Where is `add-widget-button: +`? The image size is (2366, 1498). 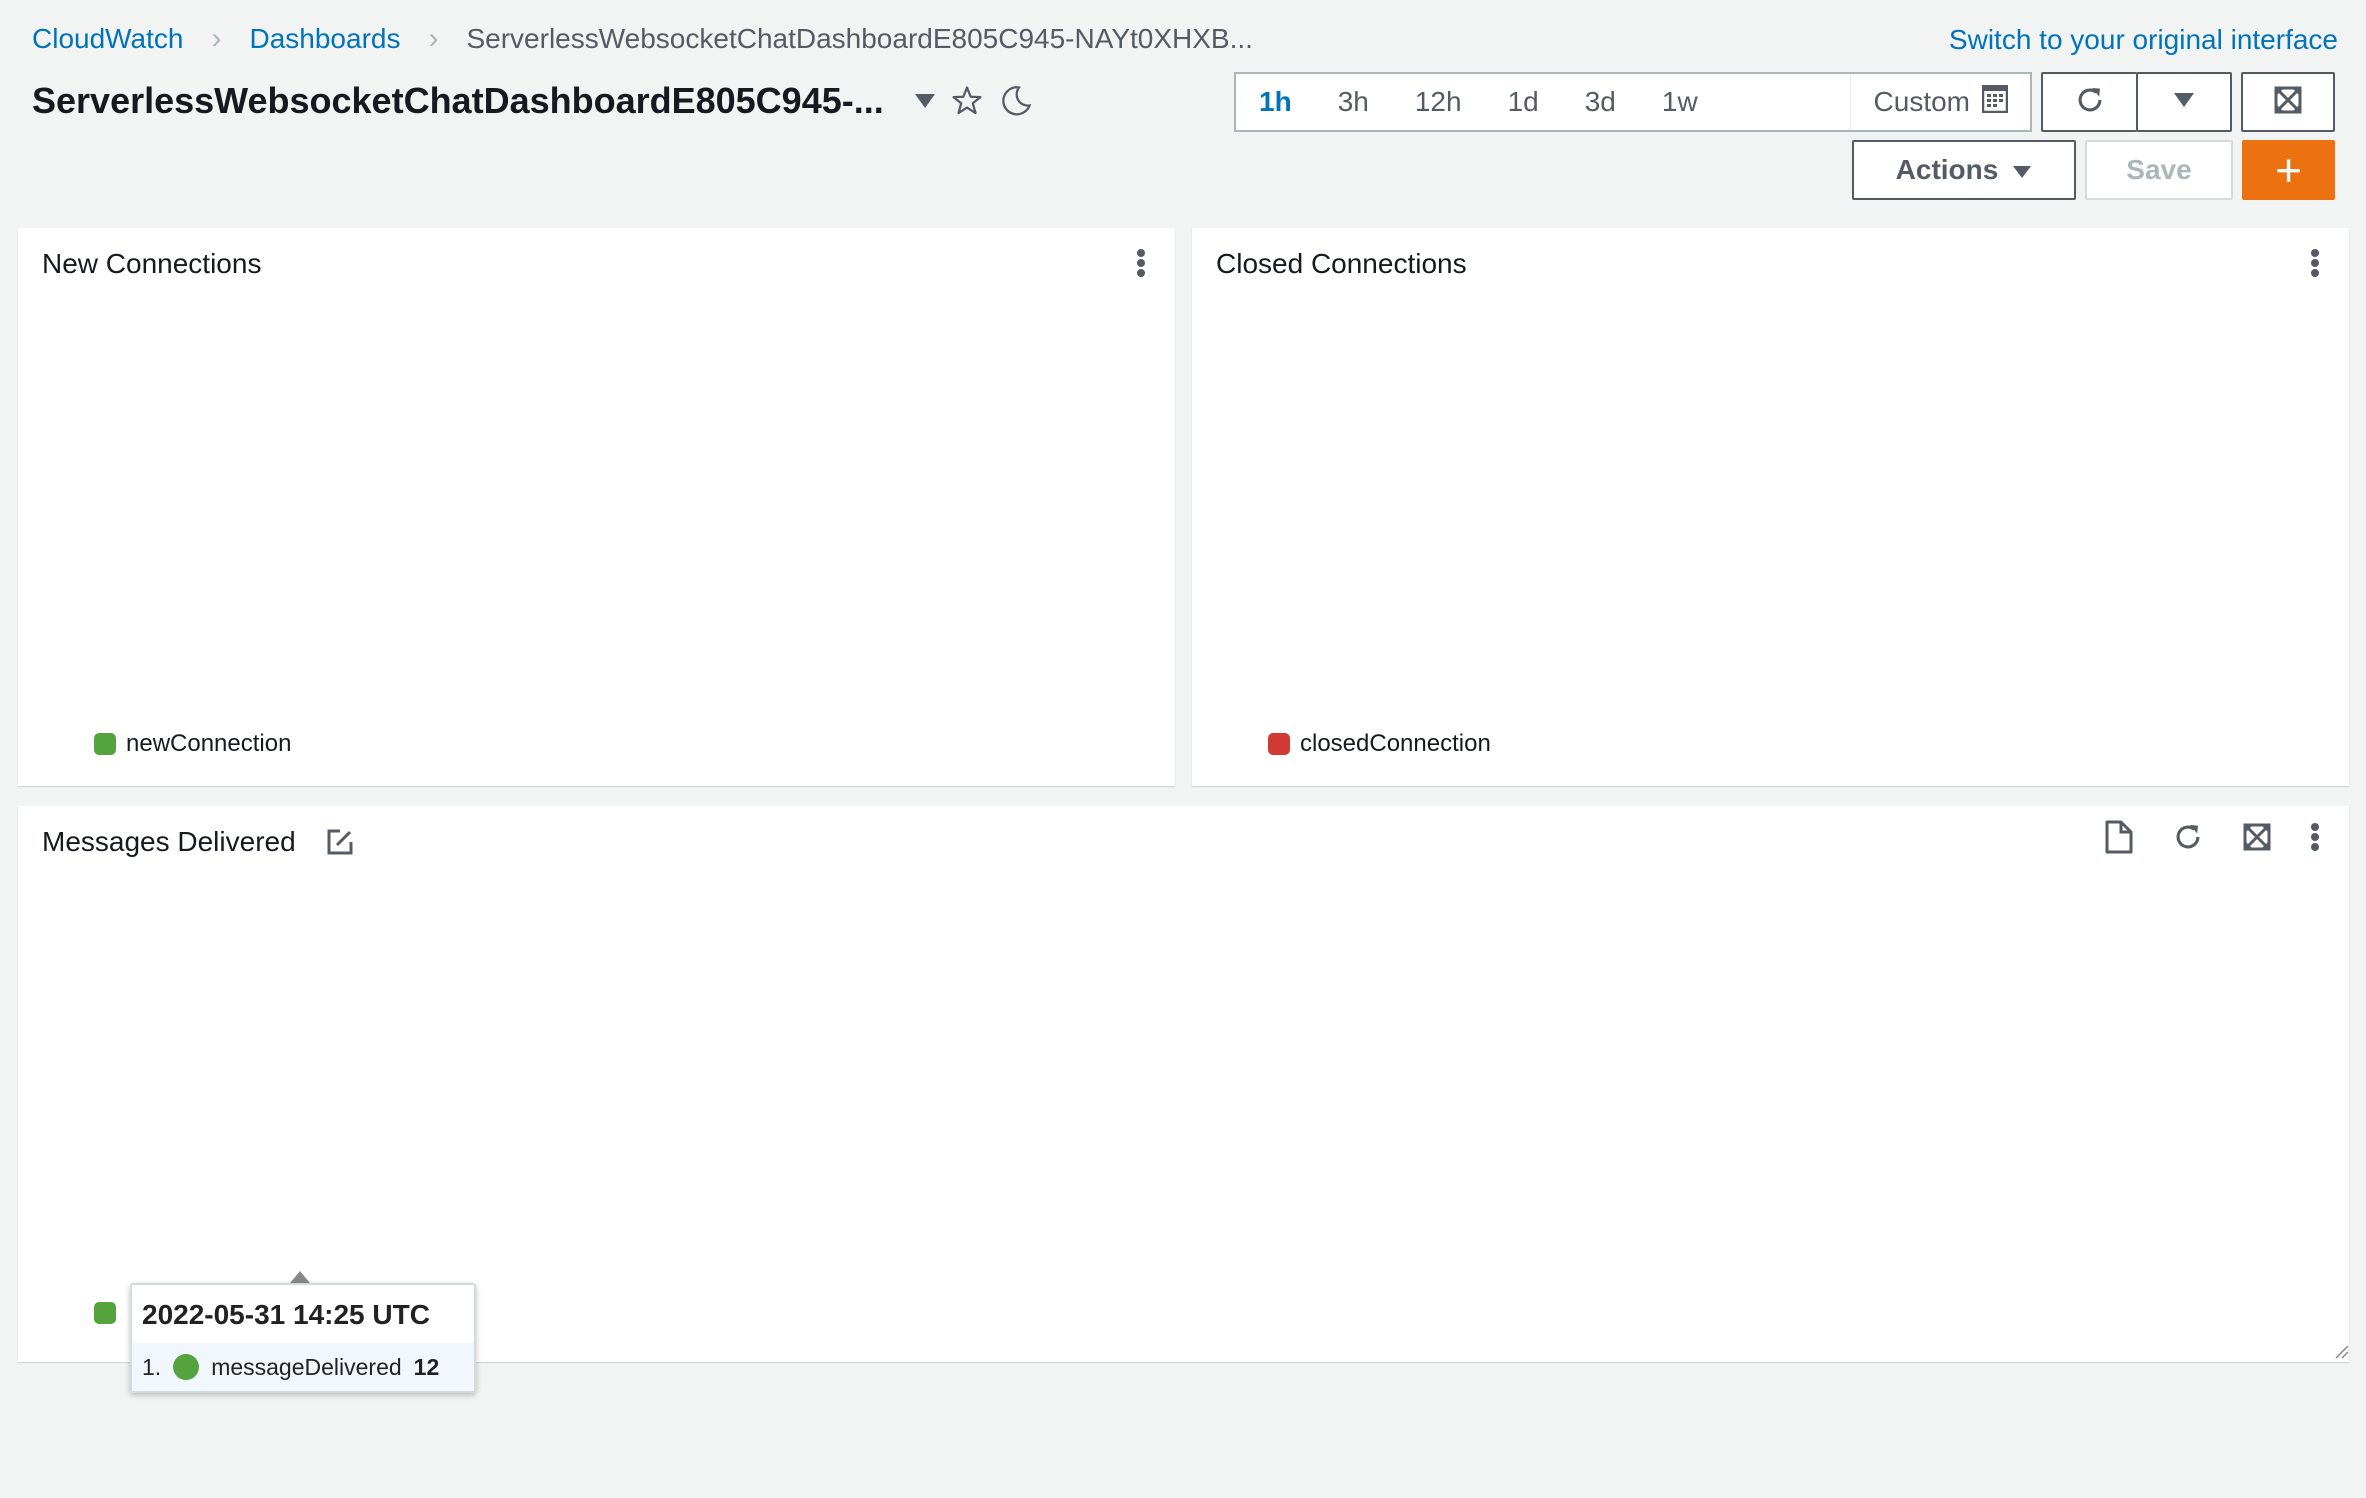
add-widget-button: + is located at coordinates (2288, 170).